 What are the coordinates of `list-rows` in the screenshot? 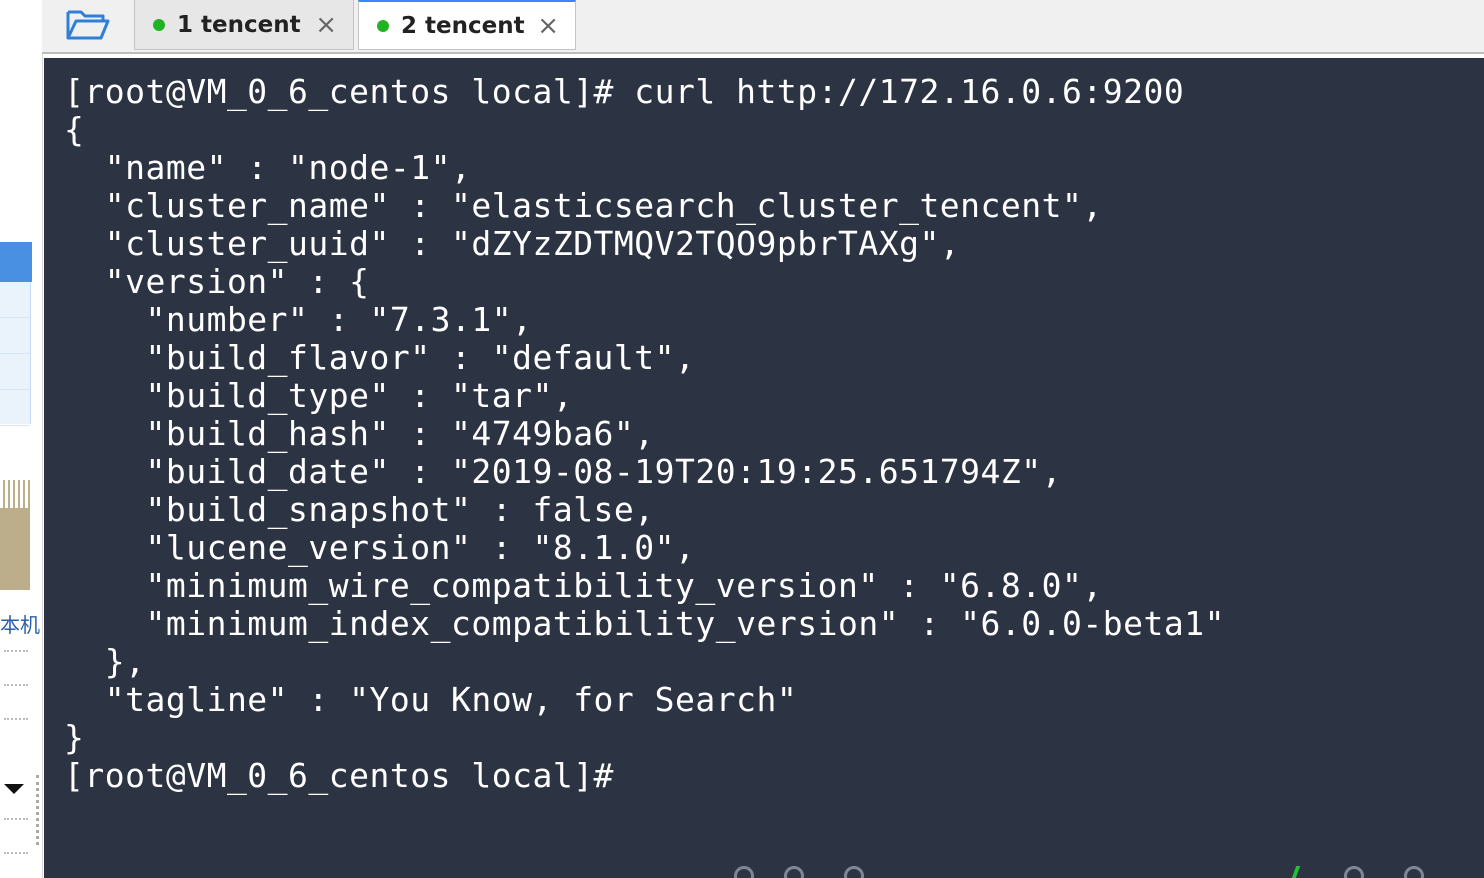 It's located at (15, 354).